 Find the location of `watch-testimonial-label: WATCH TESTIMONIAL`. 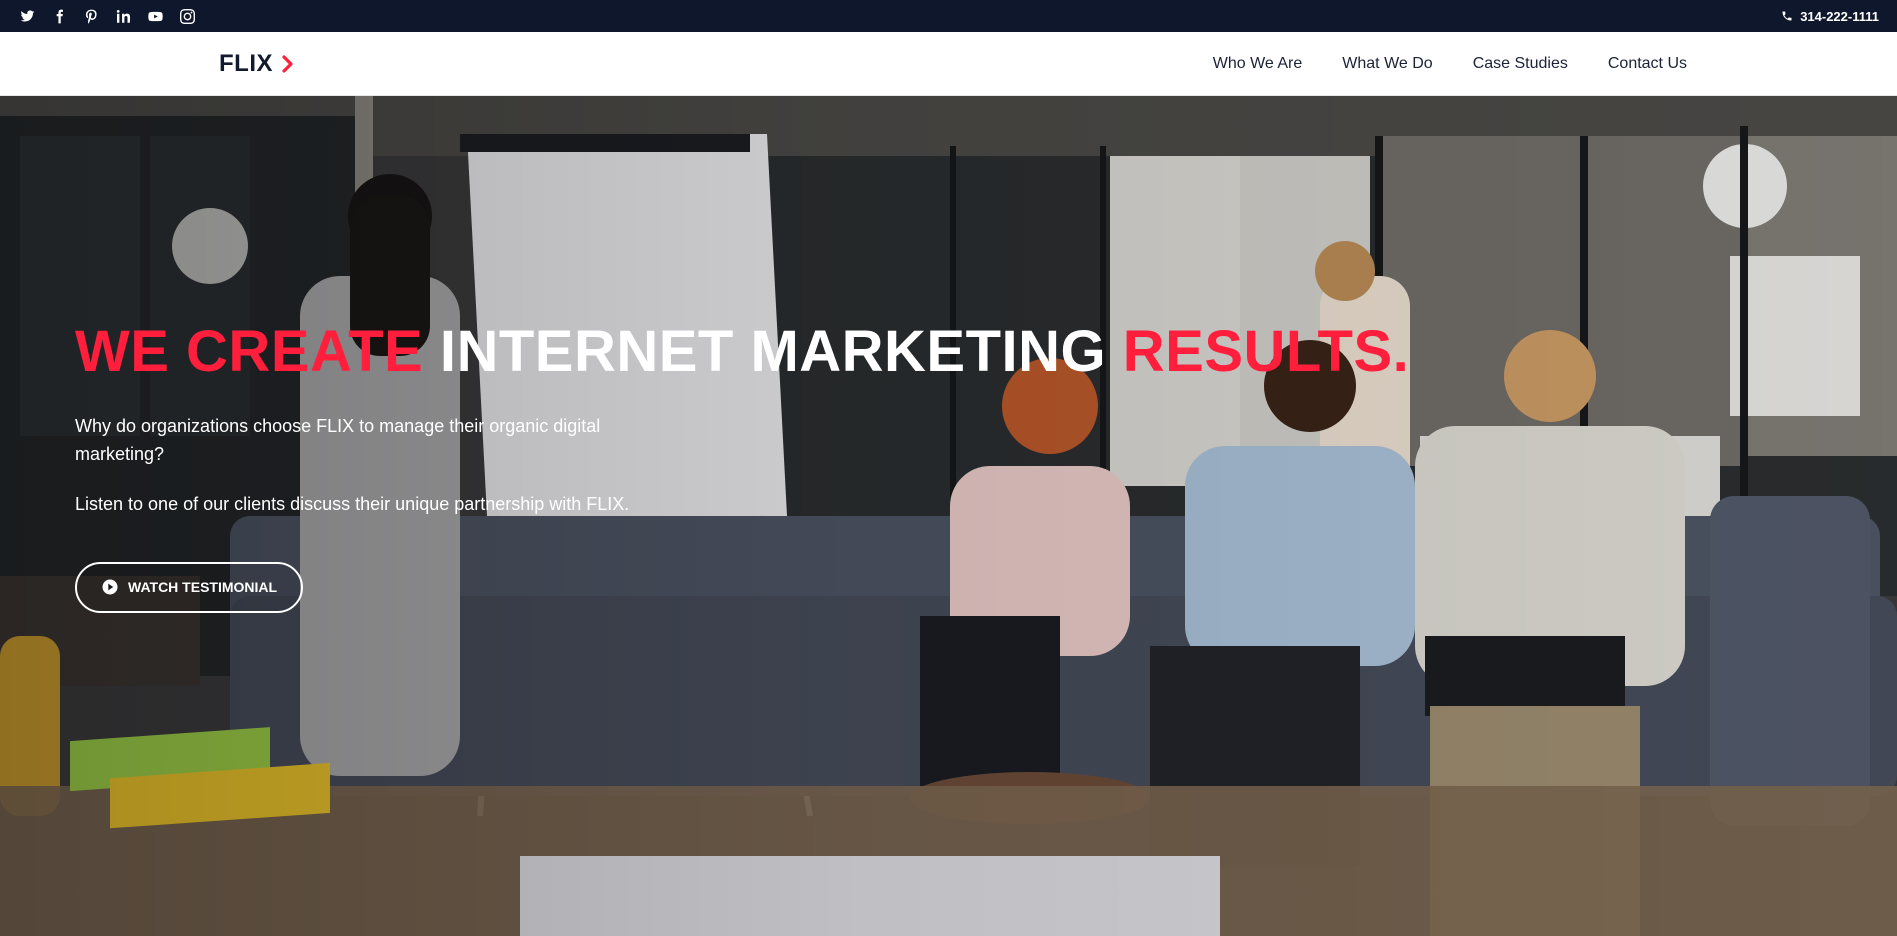

watch-testimonial-label: WATCH TESTIMONIAL is located at coordinates (203, 587).